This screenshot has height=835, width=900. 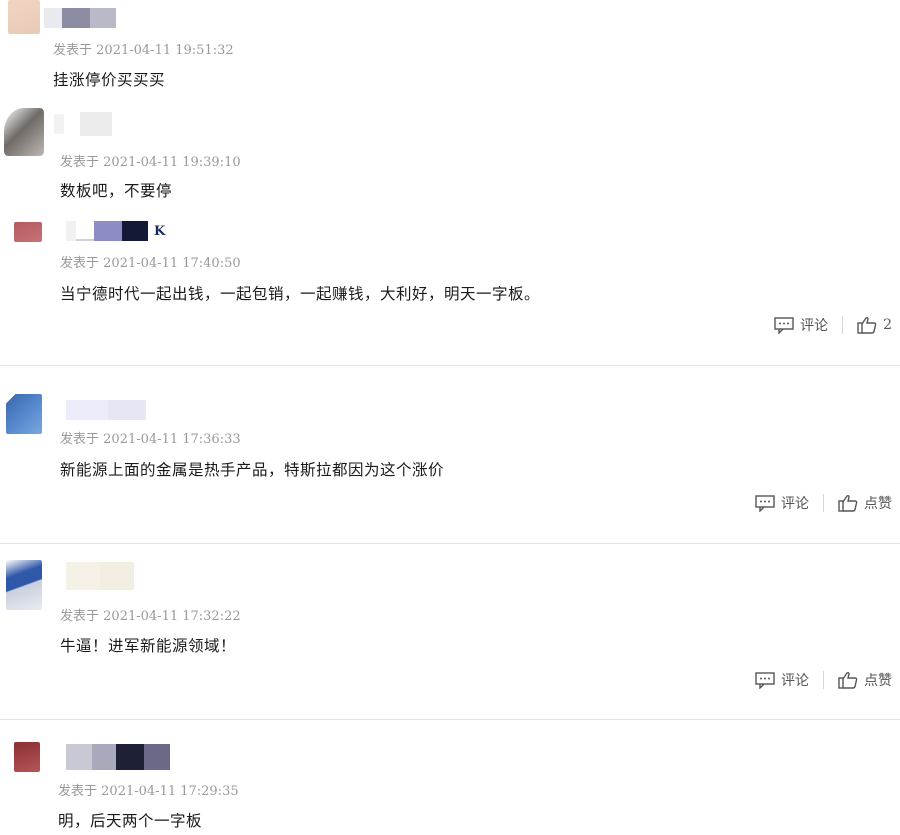 What do you see at coordinates (116, 191) in the screenshot?
I see `comment-text: 数板吧，不要停` at bounding box center [116, 191].